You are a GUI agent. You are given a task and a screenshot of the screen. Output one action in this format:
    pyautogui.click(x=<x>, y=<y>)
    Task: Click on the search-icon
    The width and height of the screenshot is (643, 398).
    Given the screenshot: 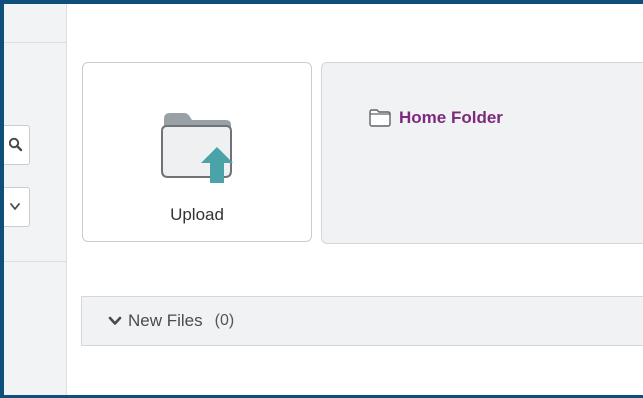 What is the action you would take?
    pyautogui.click(x=15, y=144)
    